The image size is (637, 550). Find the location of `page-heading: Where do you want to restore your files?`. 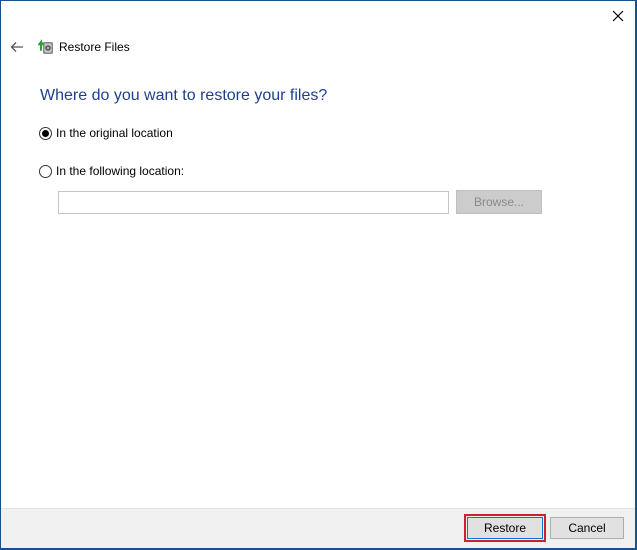

page-heading: Where do you want to restore your files? is located at coordinates (184, 95).